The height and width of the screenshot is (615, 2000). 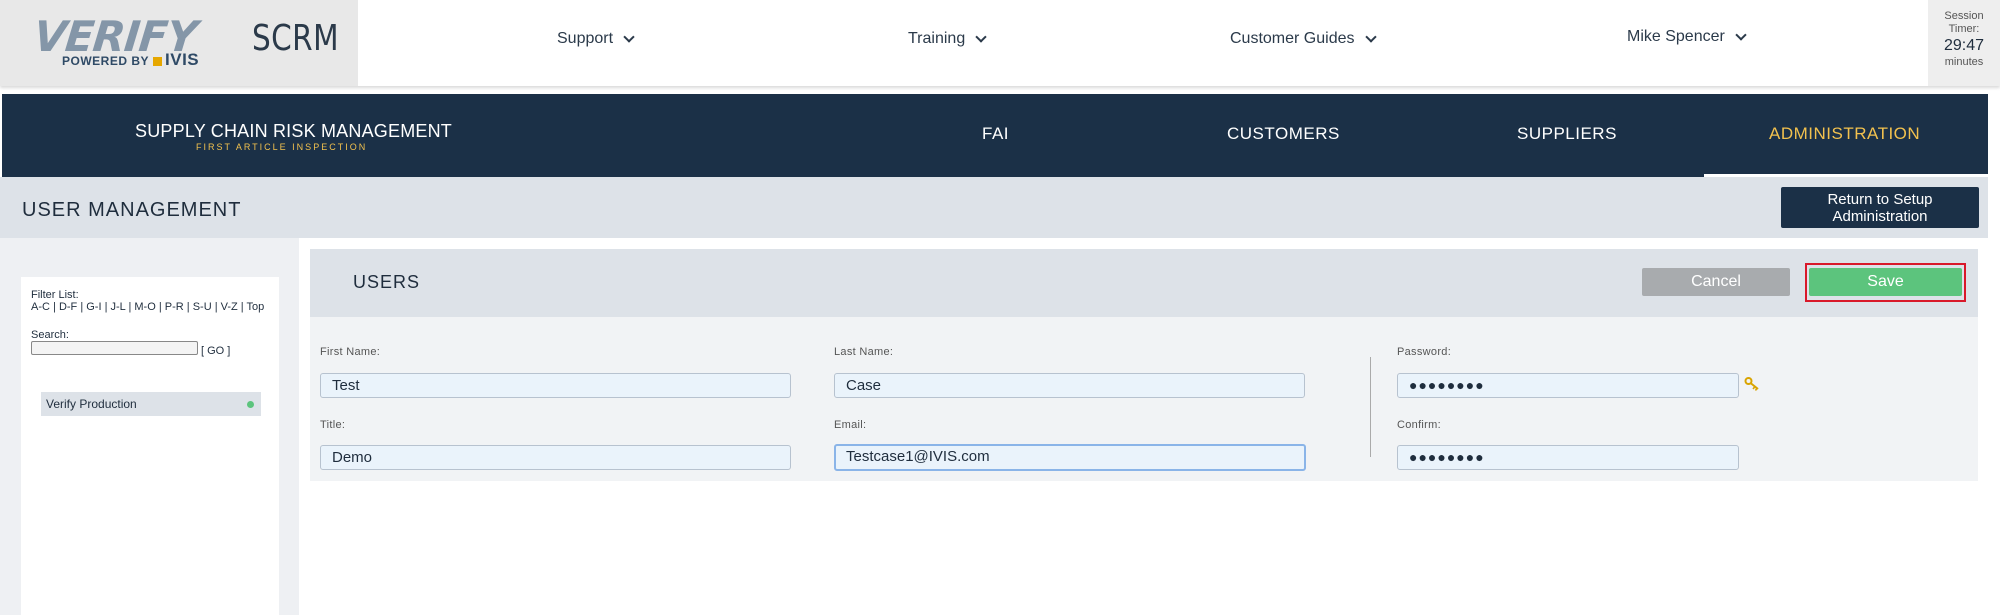 I want to click on status-dot-icon, so click(x=250, y=404).